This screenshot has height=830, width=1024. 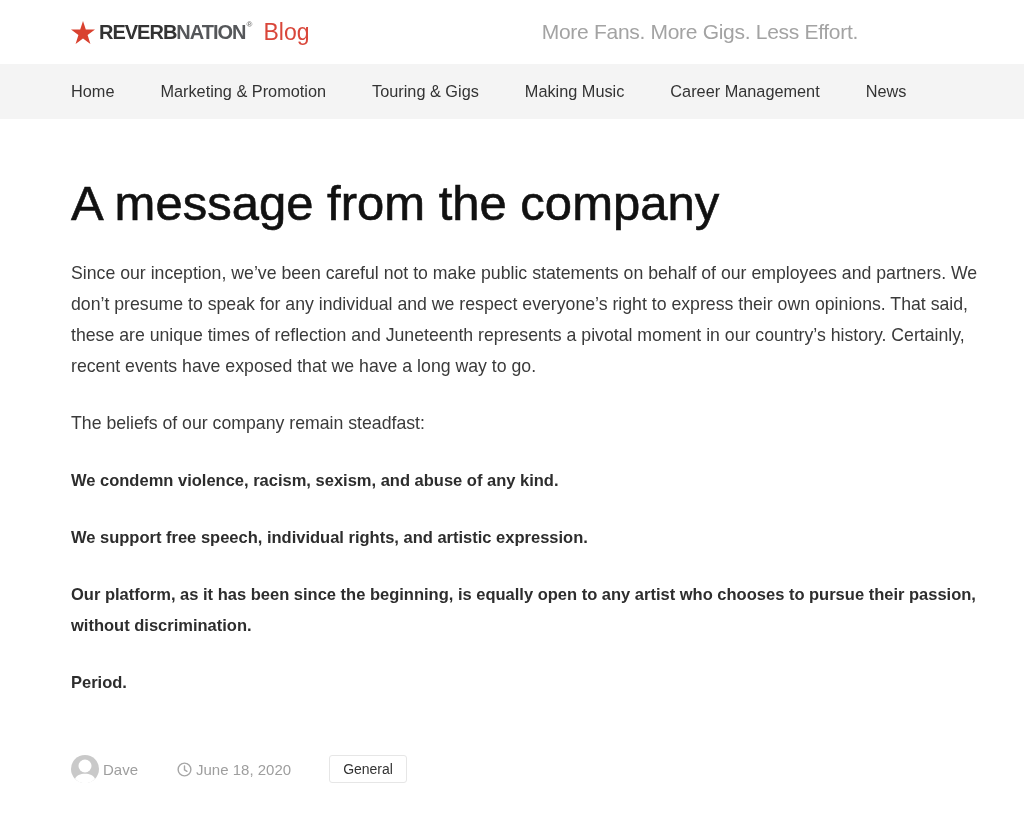 I want to click on nav-link: Career Management, so click(x=745, y=91).